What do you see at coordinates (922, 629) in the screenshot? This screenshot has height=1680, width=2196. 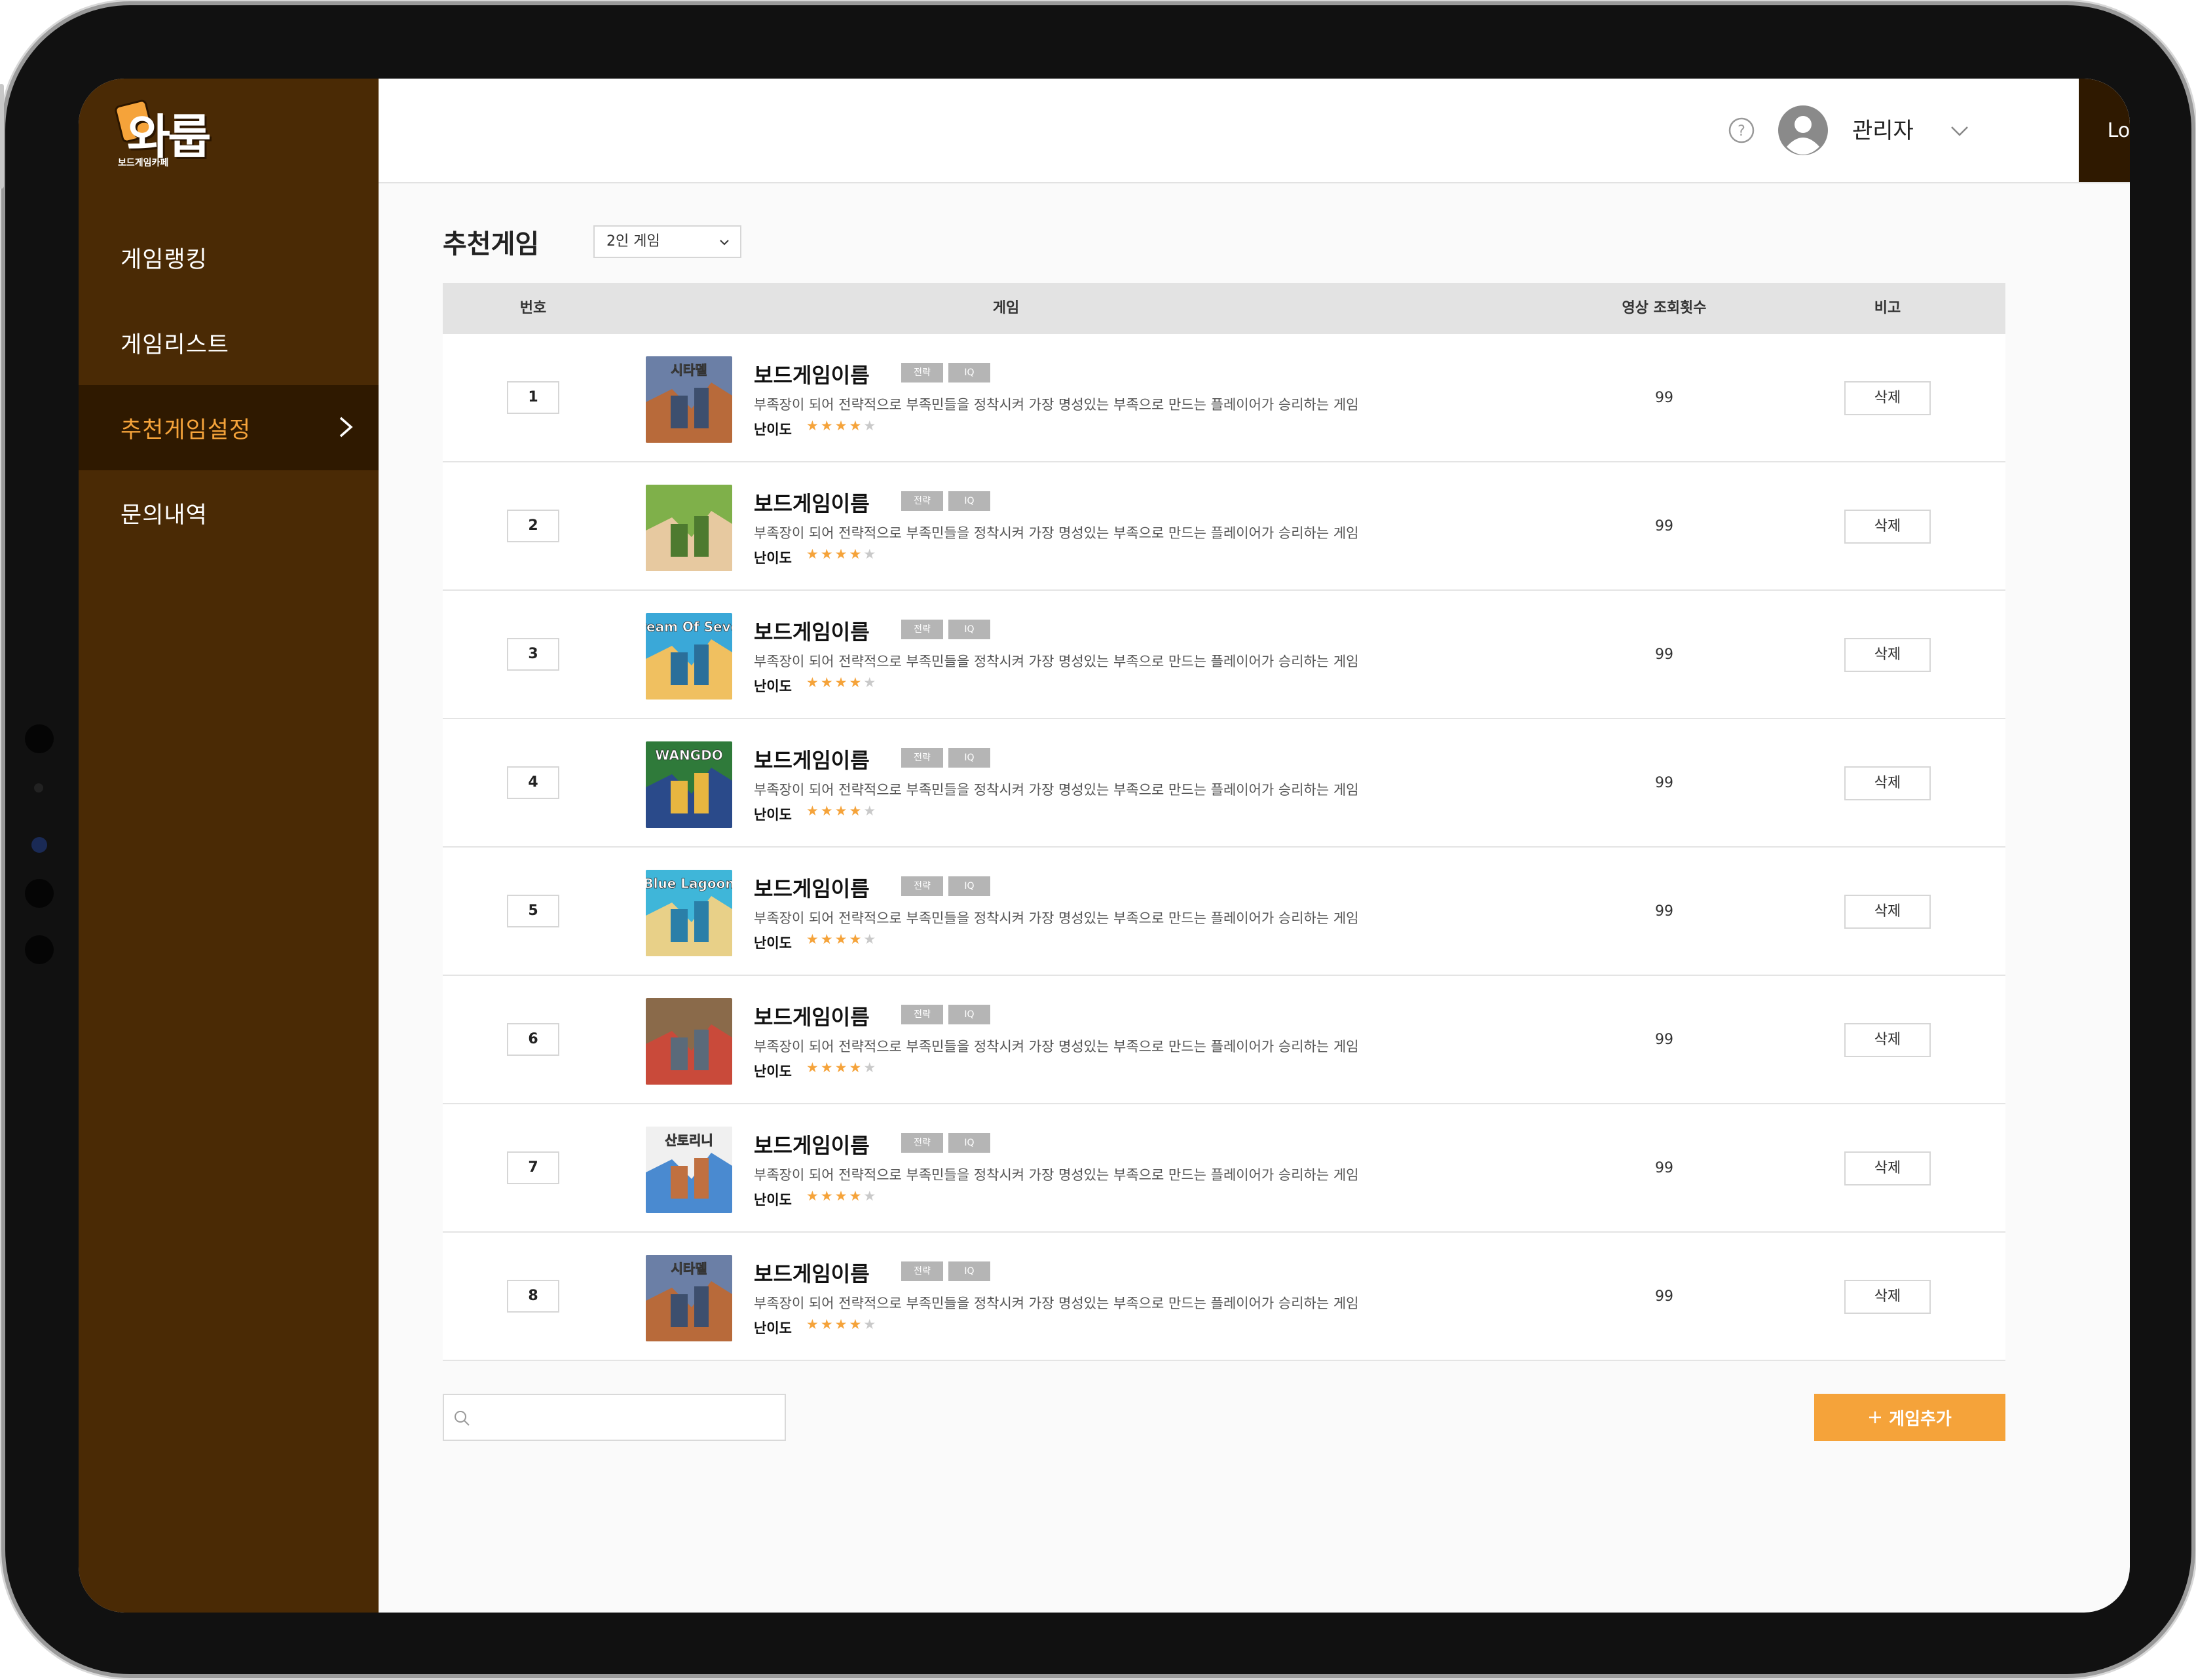 I see `tag-strategy: 전략` at bounding box center [922, 629].